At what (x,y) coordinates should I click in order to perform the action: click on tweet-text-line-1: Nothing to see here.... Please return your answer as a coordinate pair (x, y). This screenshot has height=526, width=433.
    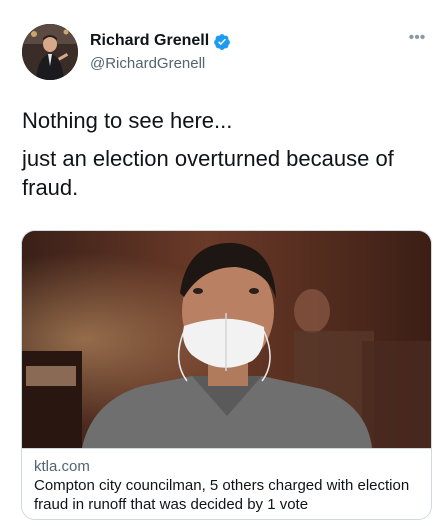
    Looking at the image, I should click on (127, 120).